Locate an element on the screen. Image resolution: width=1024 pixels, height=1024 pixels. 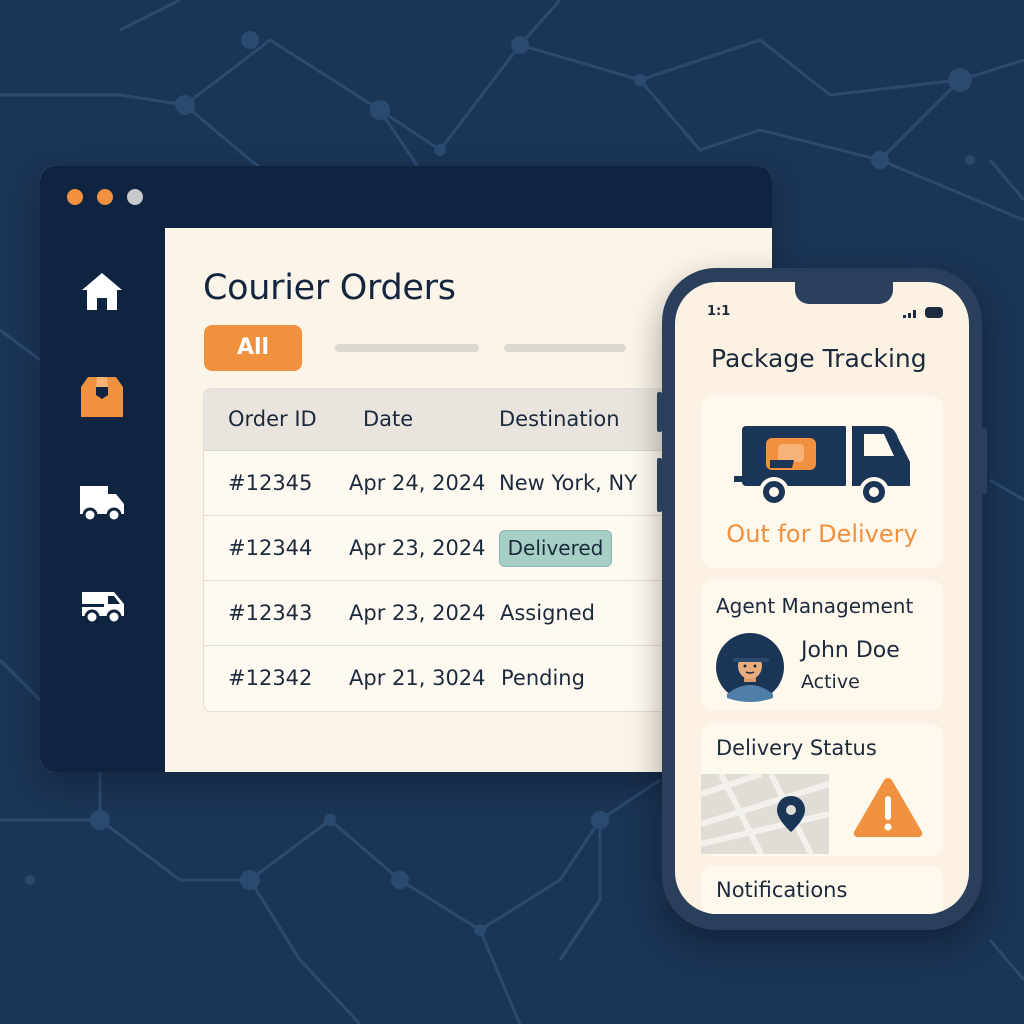
package-icon is located at coordinates (102, 397).